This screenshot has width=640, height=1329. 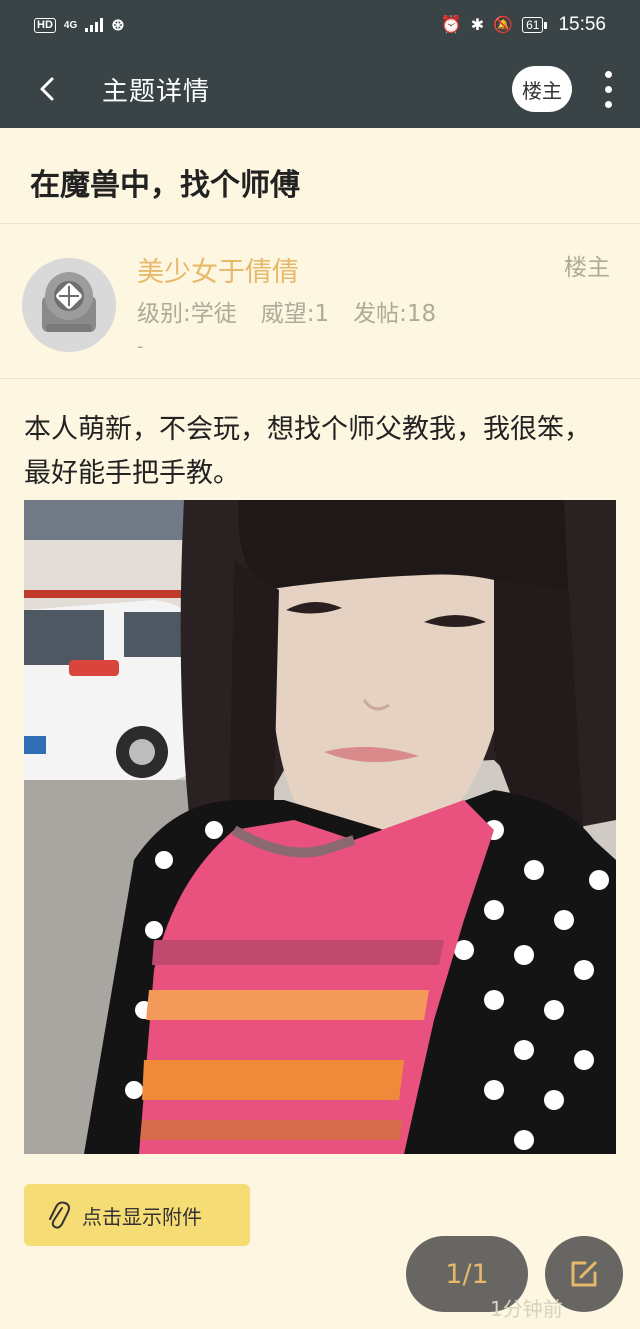 I want to click on status-bar: HD 4G ⊛ ⏰ ✱ 🔕 61 15:56, so click(x=320, y=25).